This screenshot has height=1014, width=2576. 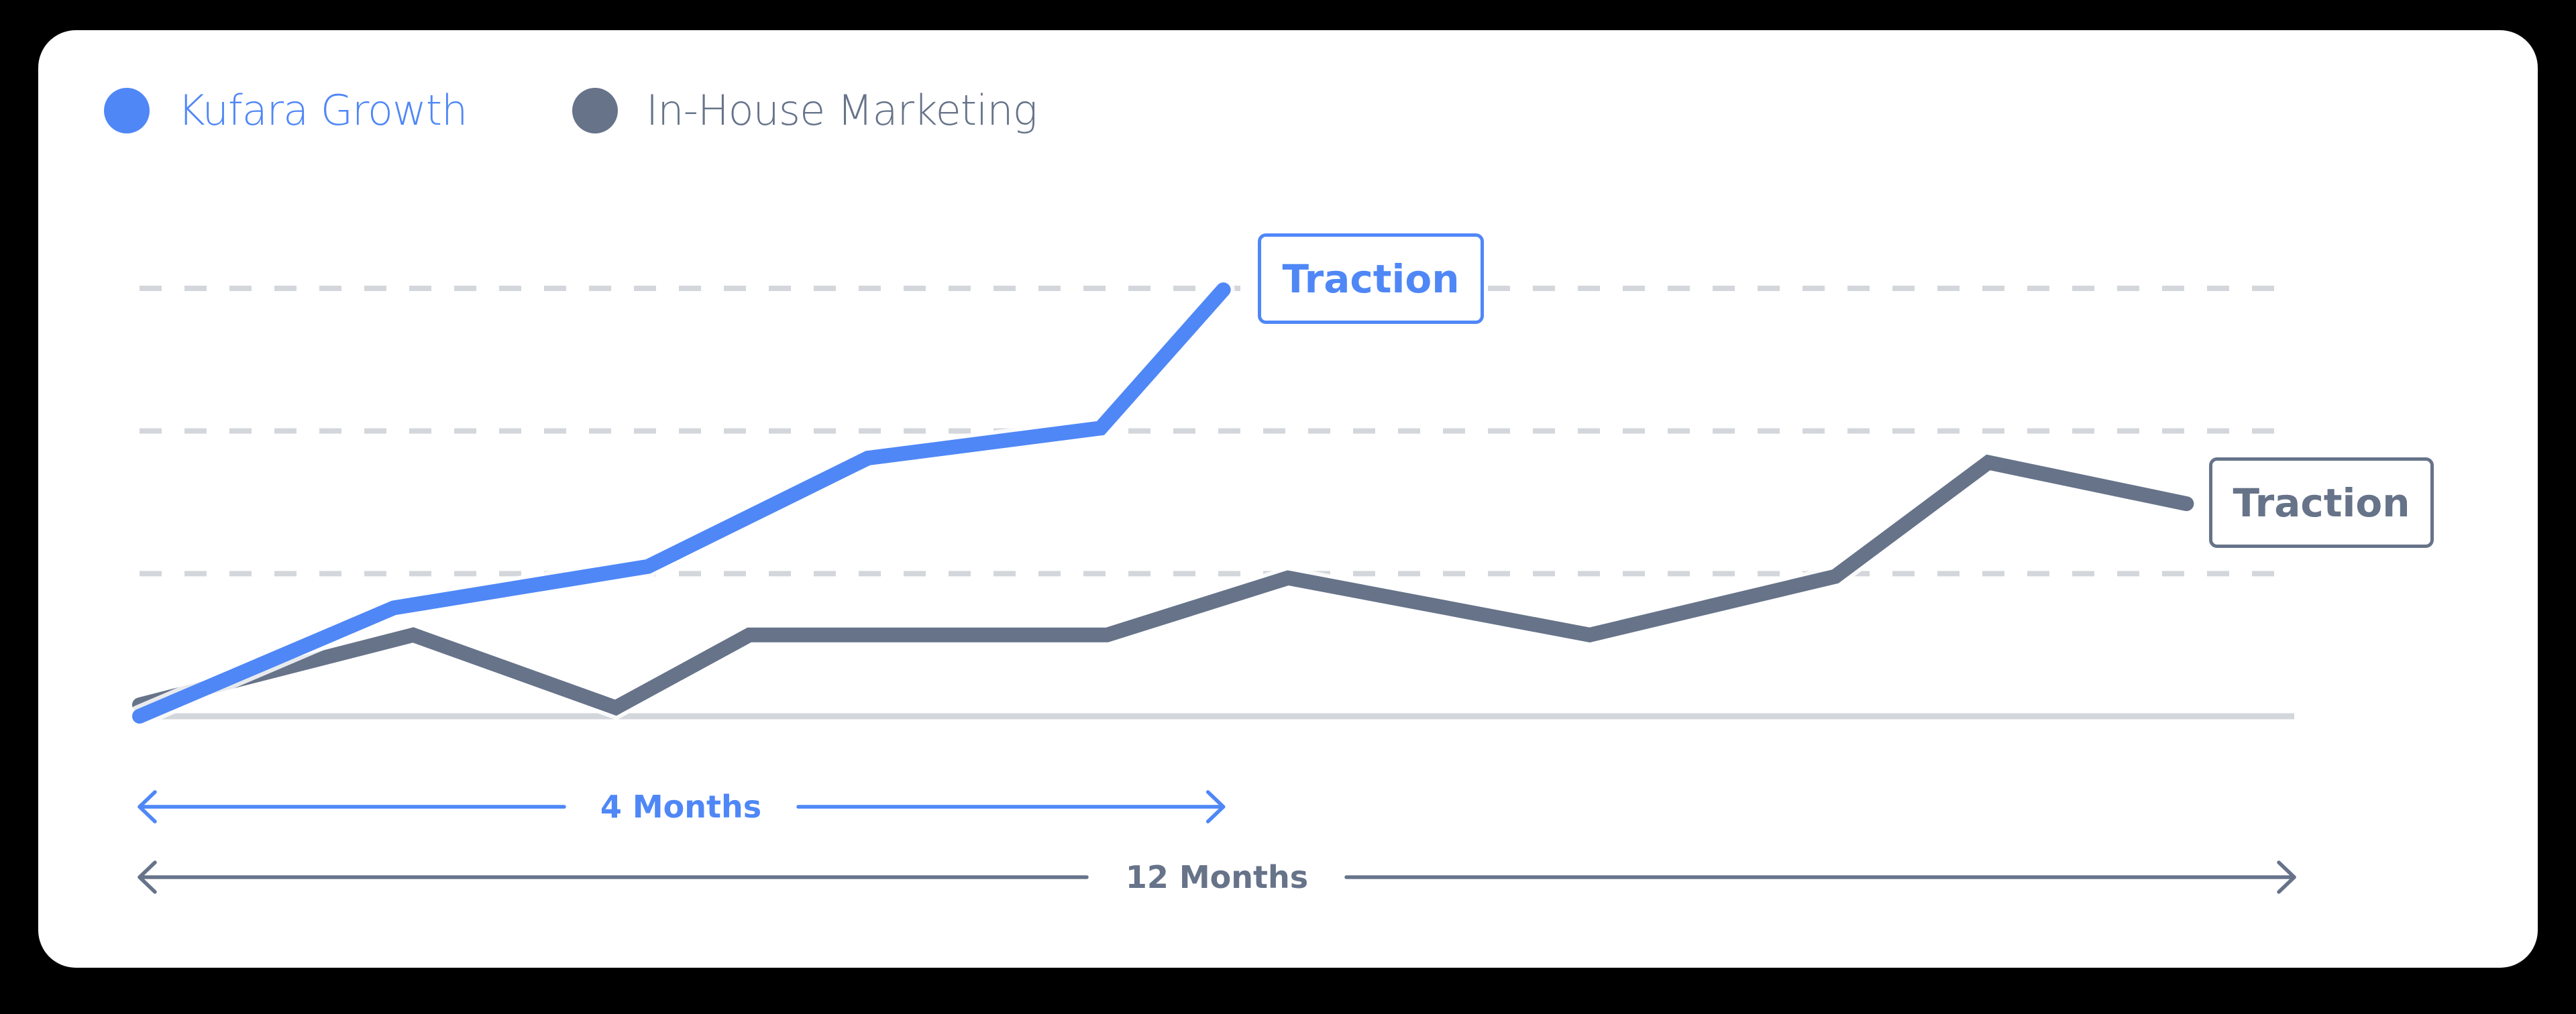 I want to click on traction-callout-kufara: Traction, so click(x=1371, y=278).